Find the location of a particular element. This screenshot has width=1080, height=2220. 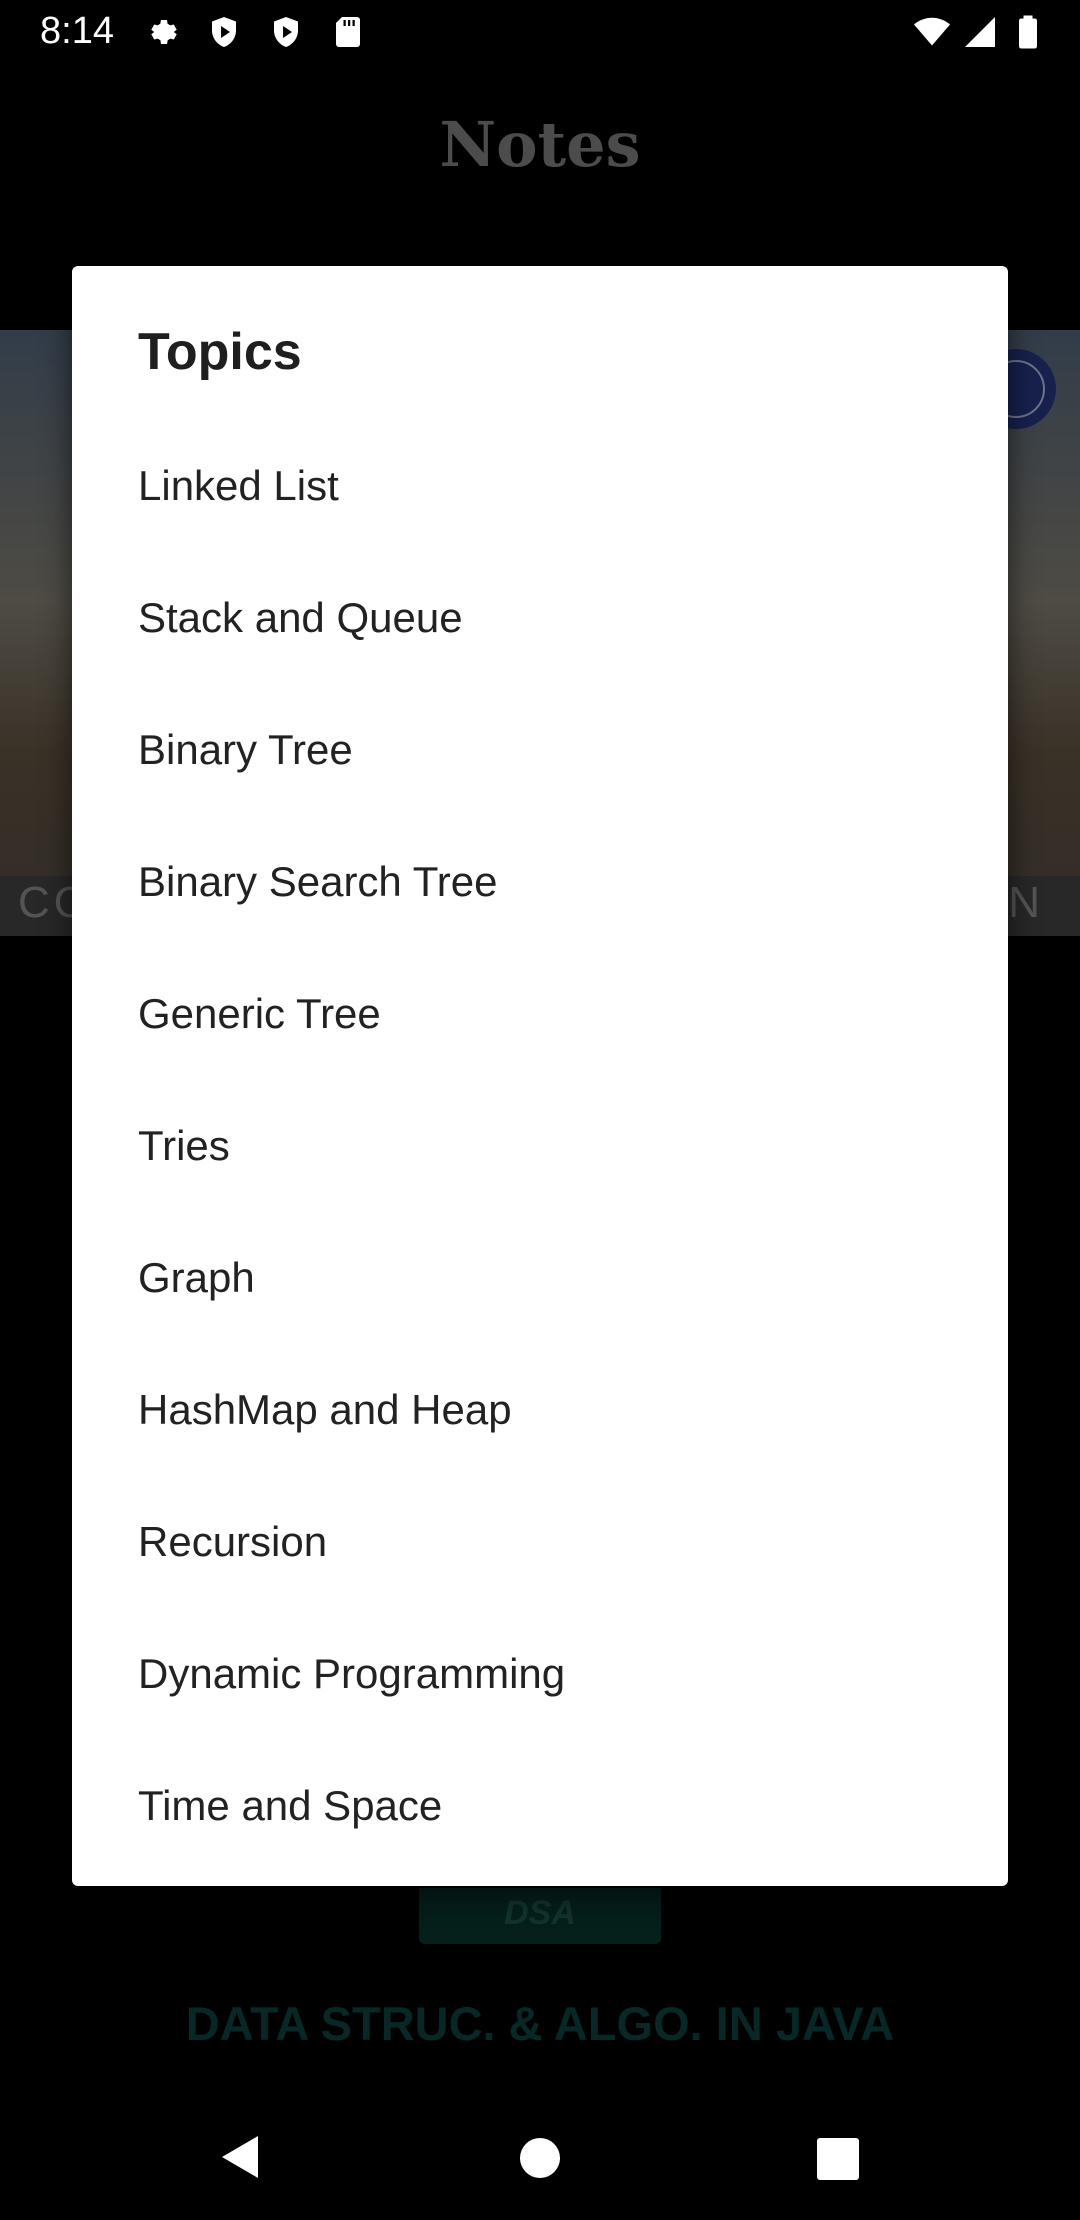

topic-item-recursion: Recursion is located at coordinates (540, 1542).